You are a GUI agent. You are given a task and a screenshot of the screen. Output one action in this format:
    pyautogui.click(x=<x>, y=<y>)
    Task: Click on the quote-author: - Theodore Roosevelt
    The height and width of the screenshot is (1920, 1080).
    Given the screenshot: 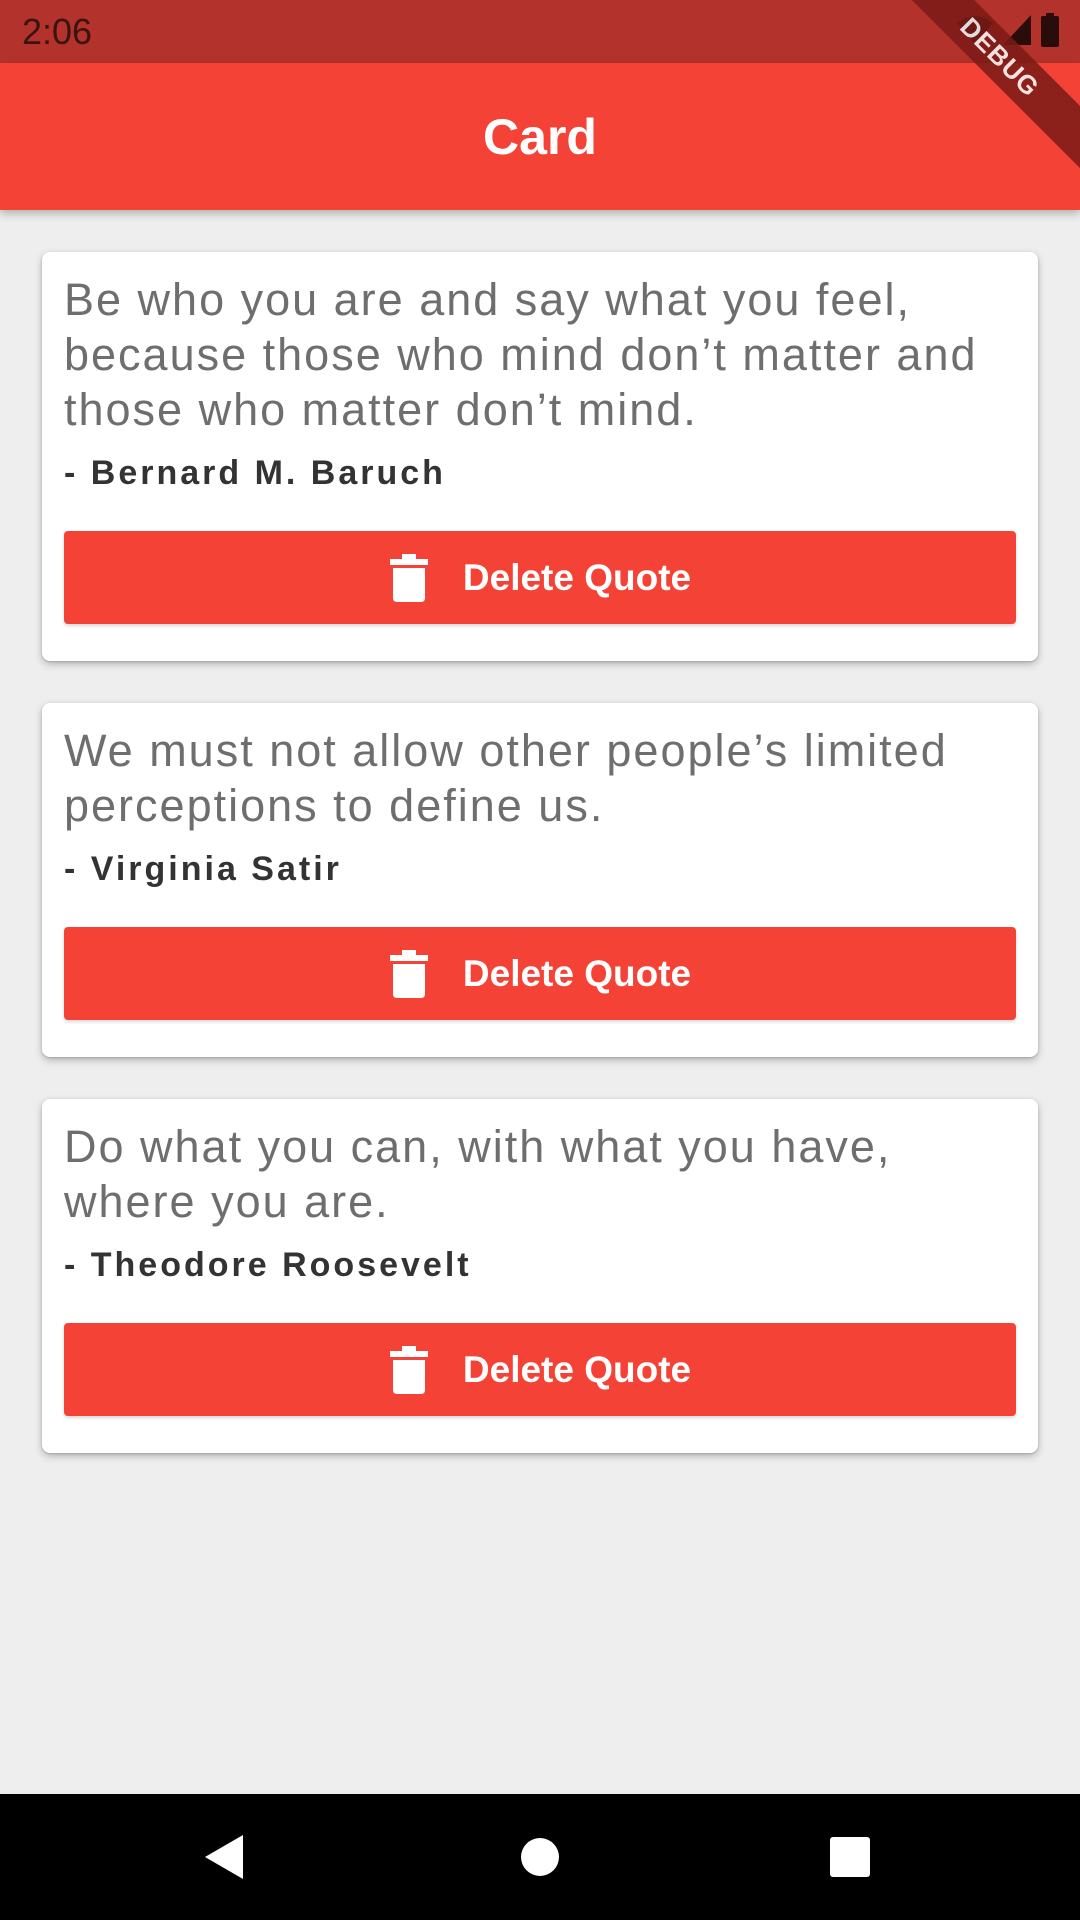 What is the action you would take?
    pyautogui.click(x=268, y=1265)
    